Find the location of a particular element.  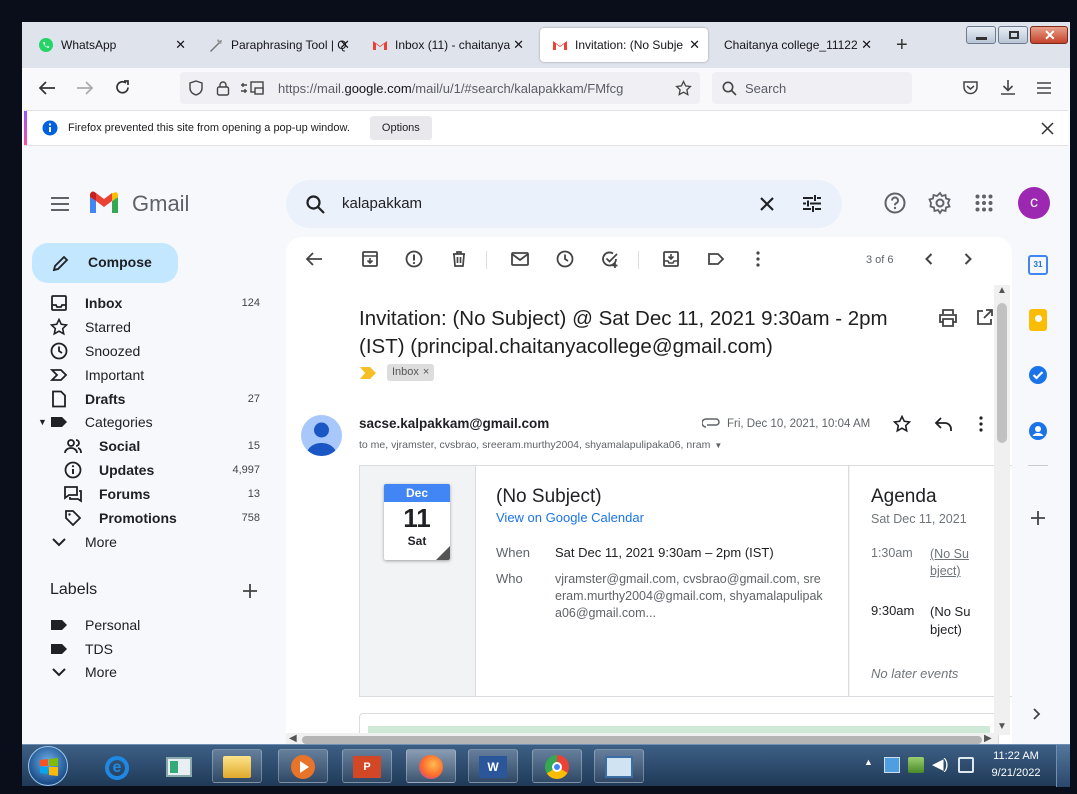

remove-label-icon: × is located at coordinates (426, 372).